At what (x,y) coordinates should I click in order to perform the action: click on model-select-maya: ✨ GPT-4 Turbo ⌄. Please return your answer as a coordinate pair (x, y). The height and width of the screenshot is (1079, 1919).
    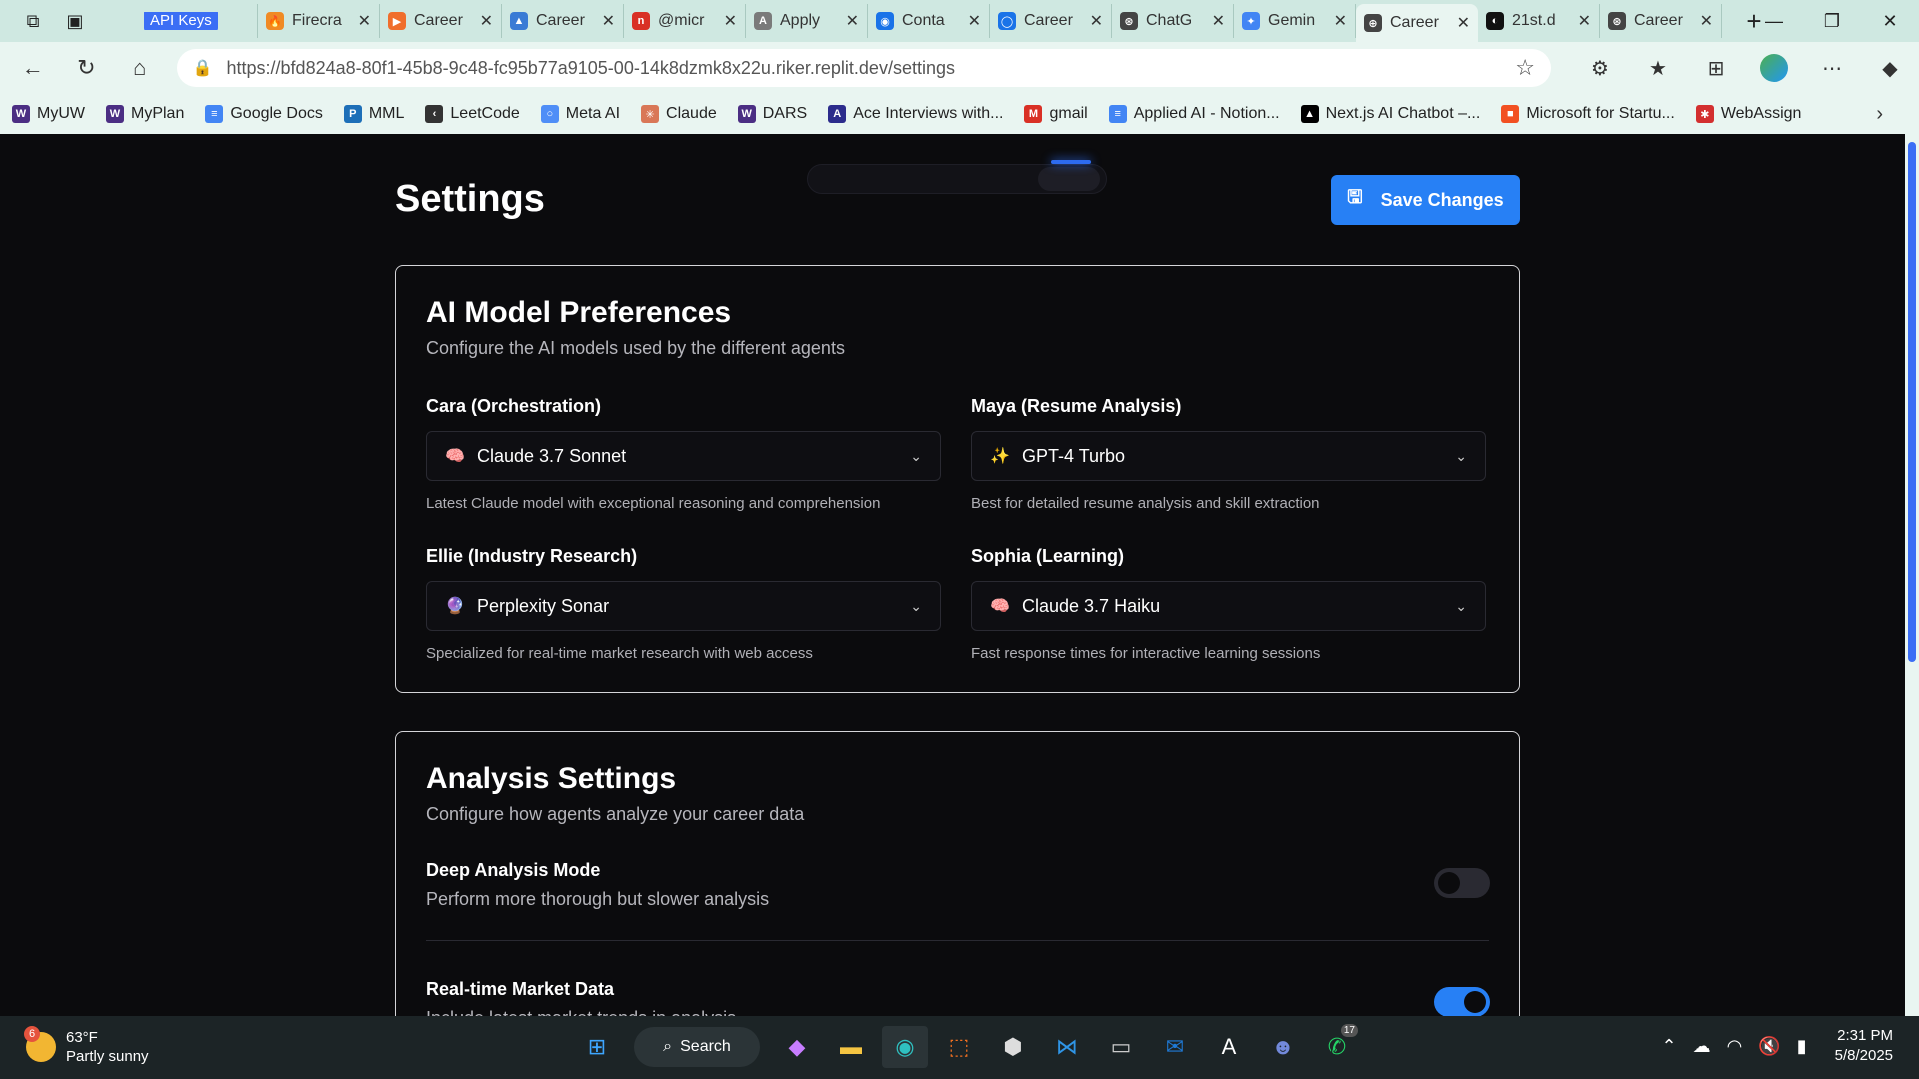
    Looking at the image, I should click on (1228, 456).